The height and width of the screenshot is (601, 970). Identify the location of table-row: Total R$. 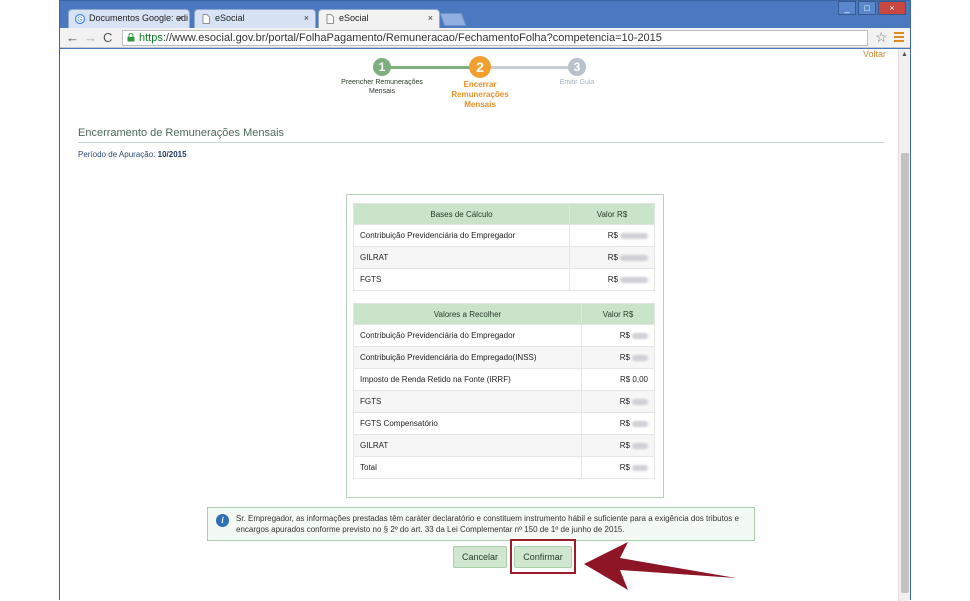
(504, 467).